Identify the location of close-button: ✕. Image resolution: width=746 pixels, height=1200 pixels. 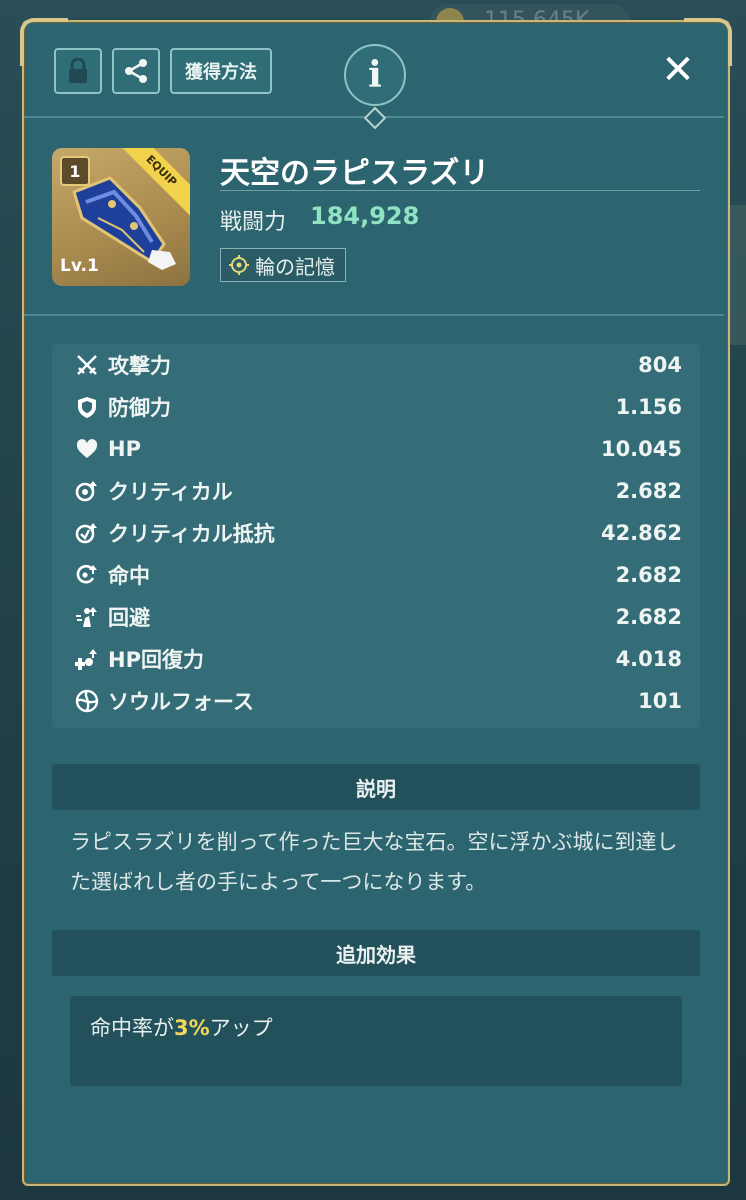
(678, 70).